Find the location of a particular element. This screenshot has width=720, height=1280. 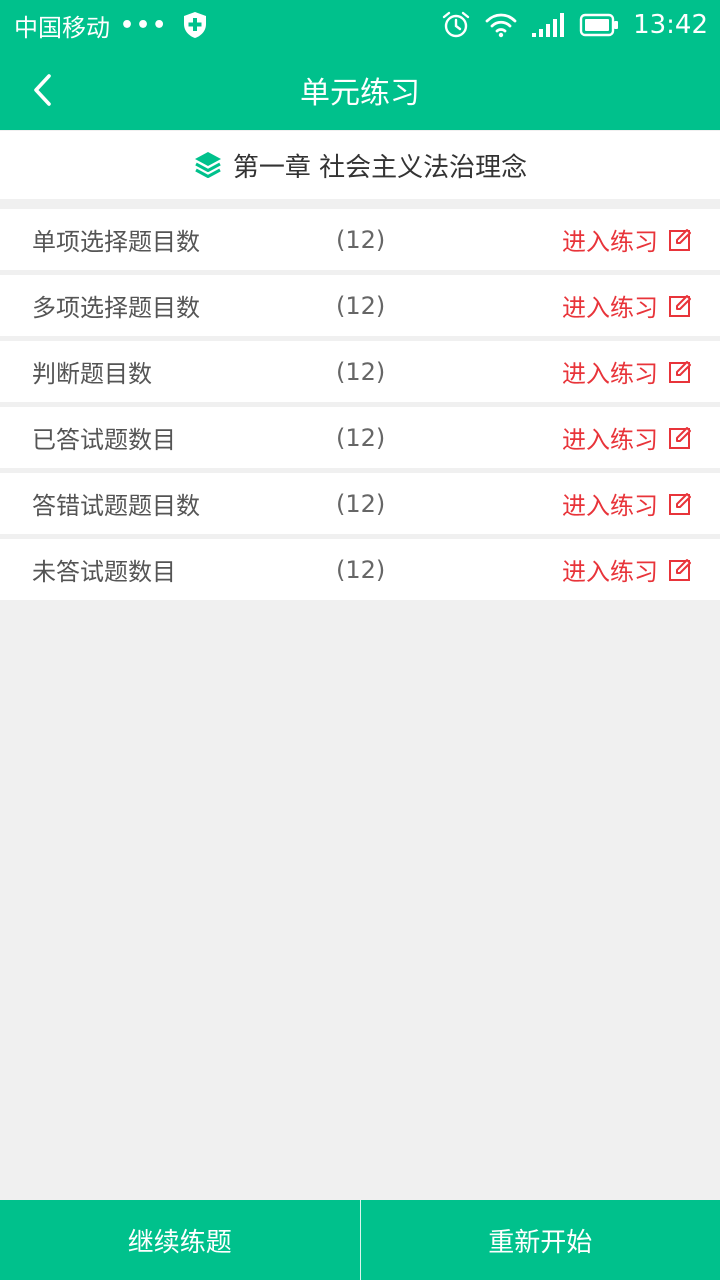

row-label: 多项选择题目数 is located at coordinates (116, 308).